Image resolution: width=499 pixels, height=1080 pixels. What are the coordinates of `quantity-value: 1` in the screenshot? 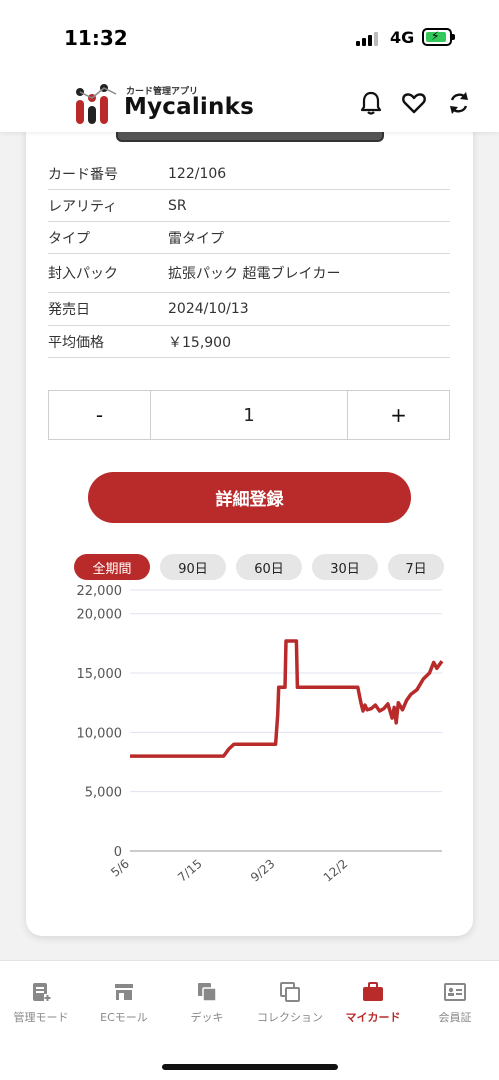 It's located at (249, 415).